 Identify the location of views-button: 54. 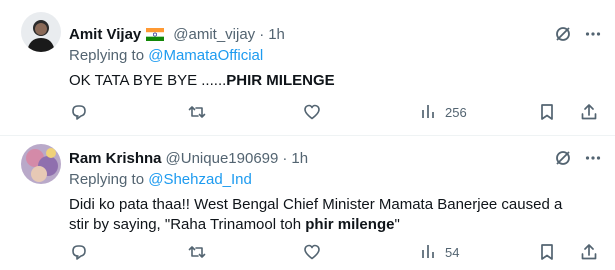
(439, 252).